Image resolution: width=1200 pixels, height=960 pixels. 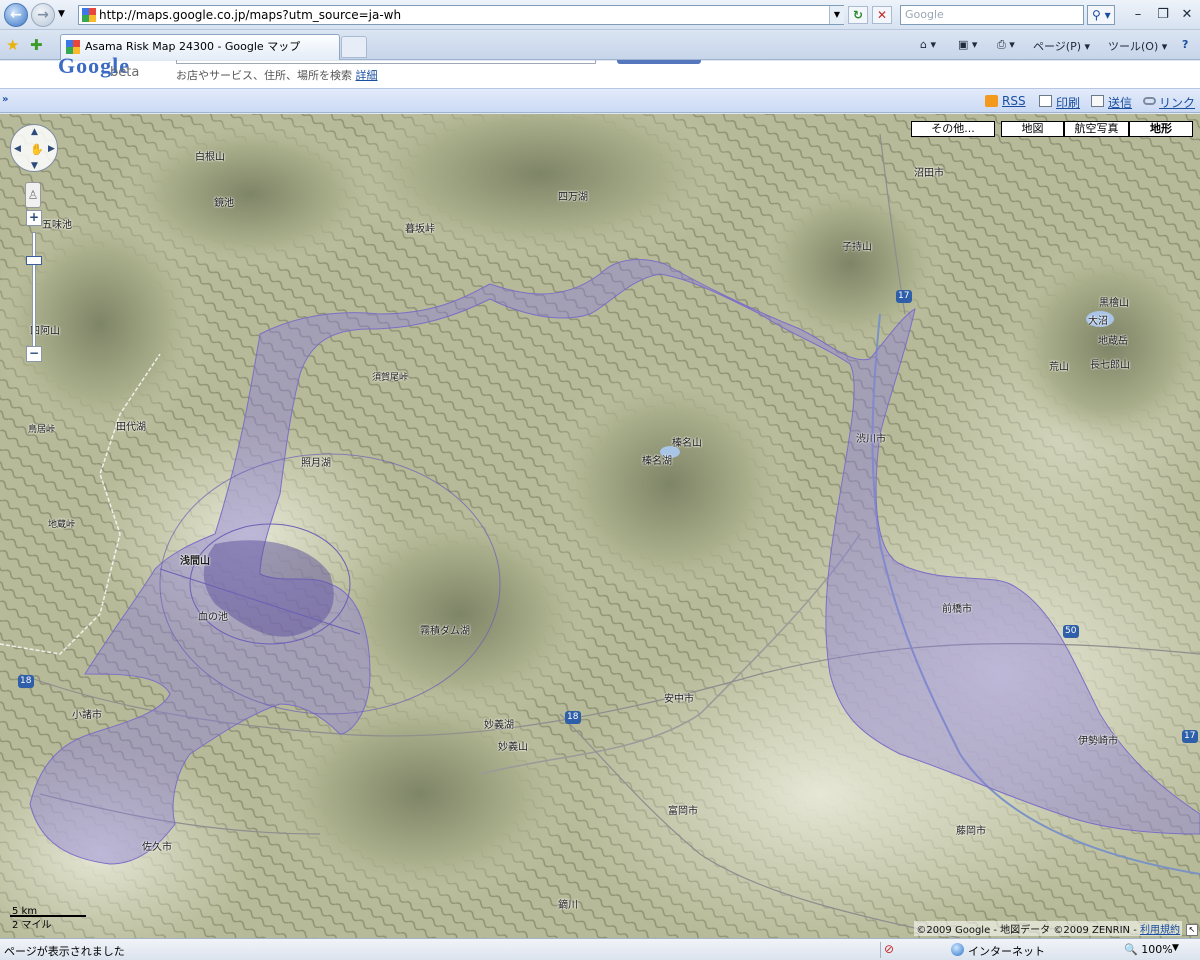 I want to click on rss-link: RSS, so click(x=1014, y=101).